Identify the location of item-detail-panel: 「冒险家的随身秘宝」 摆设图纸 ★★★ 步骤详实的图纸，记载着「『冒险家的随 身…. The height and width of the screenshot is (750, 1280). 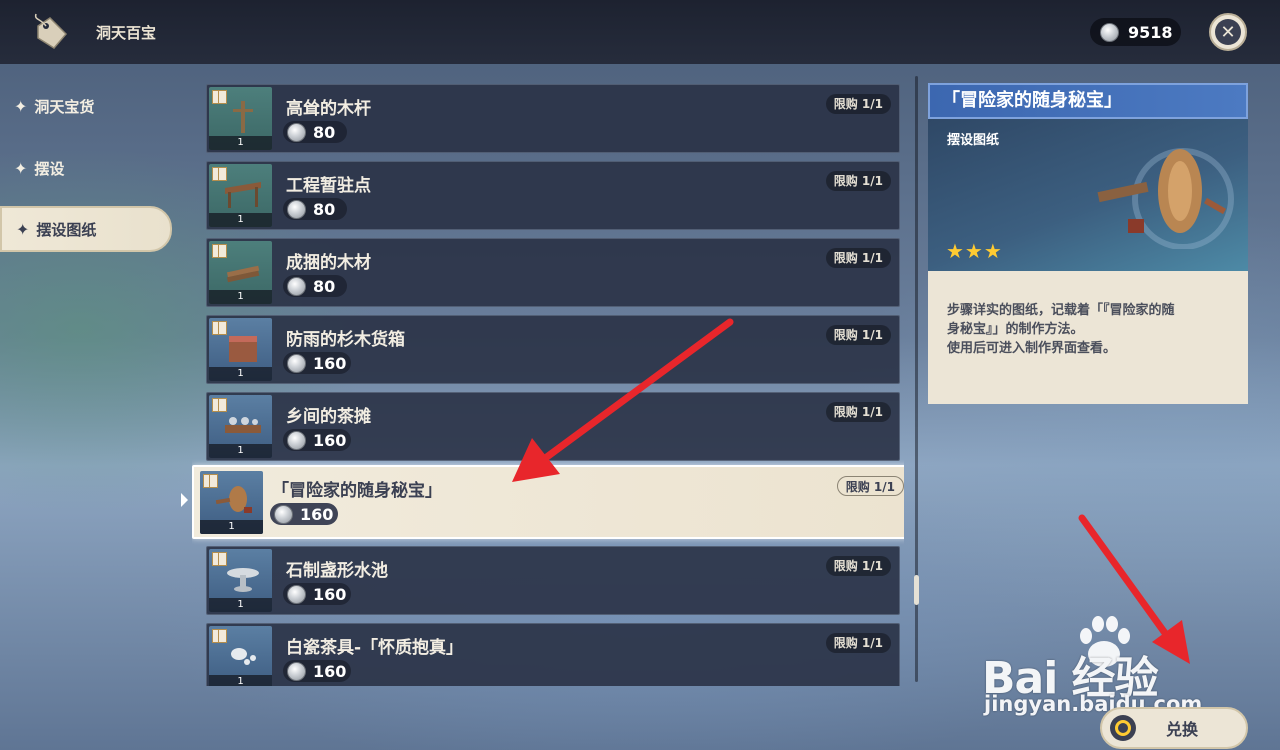
(1088, 243).